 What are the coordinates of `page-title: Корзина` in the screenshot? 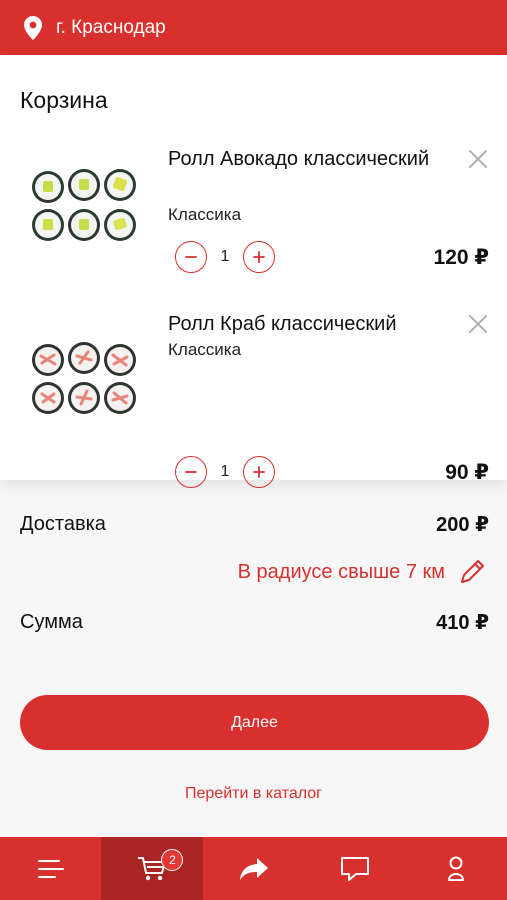 It's located at (64, 100).